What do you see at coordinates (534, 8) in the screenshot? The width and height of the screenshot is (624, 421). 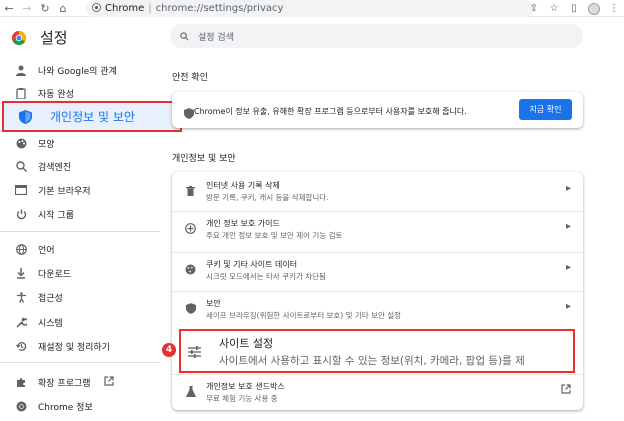 I see `share-icon: ⇪` at bounding box center [534, 8].